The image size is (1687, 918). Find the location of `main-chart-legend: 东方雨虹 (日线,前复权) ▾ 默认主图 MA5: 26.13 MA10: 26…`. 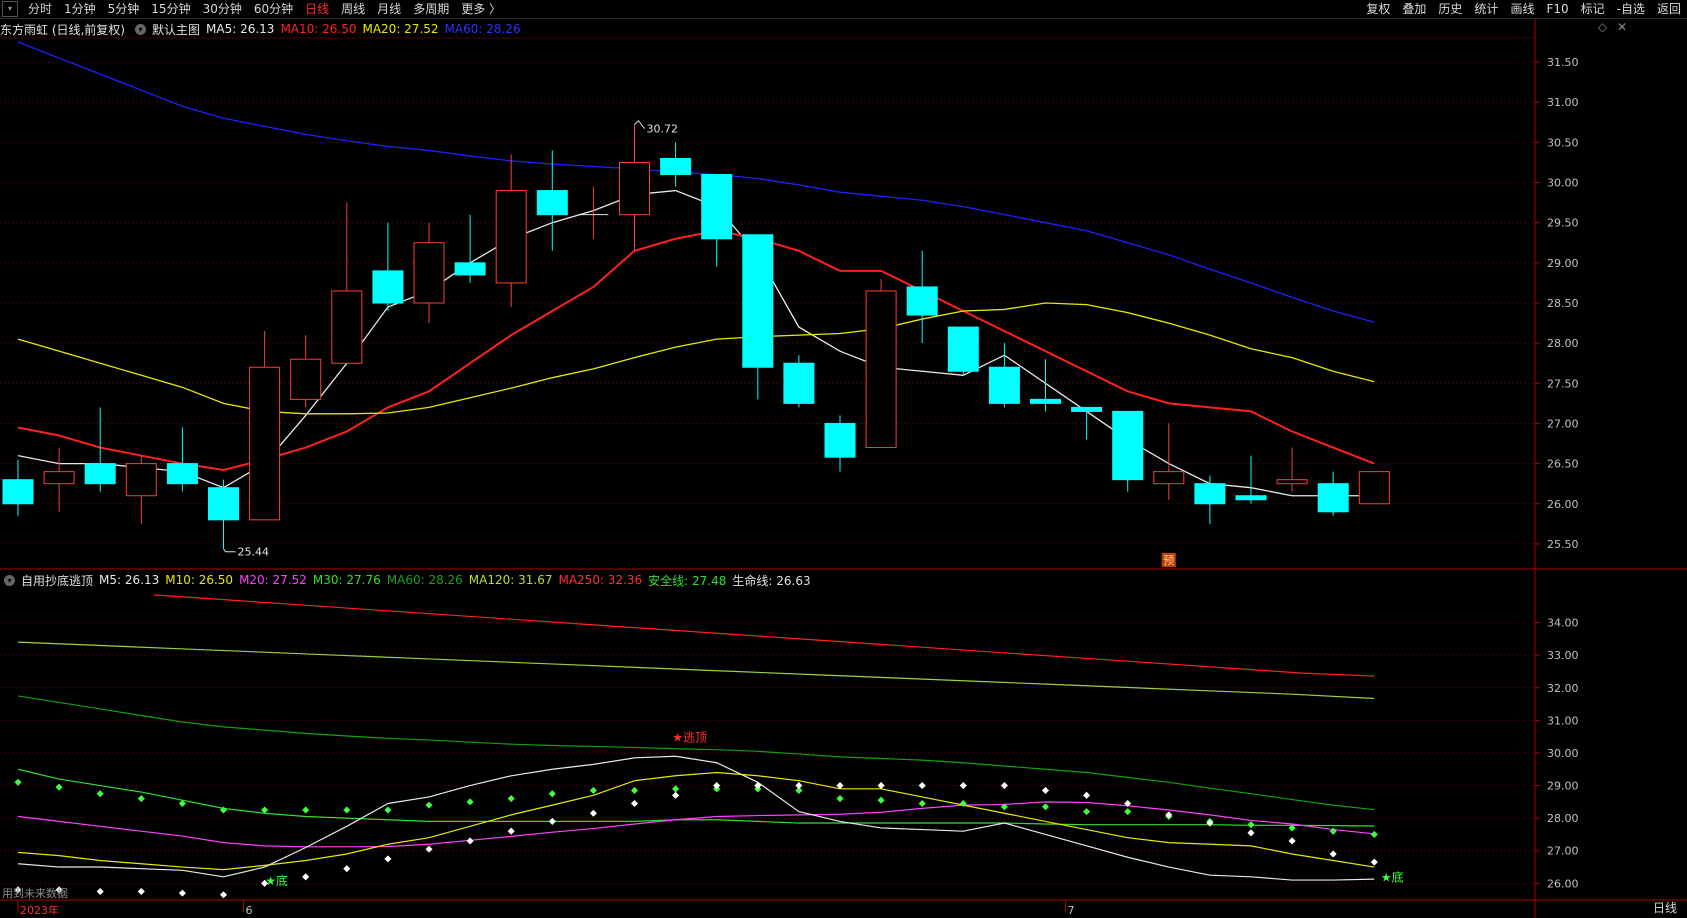

main-chart-legend: 东方雨虹 (日线,前复权) ▾ 默认主图 MA5: 26.13 MA10: 26… is located at coordinates (263, 29).